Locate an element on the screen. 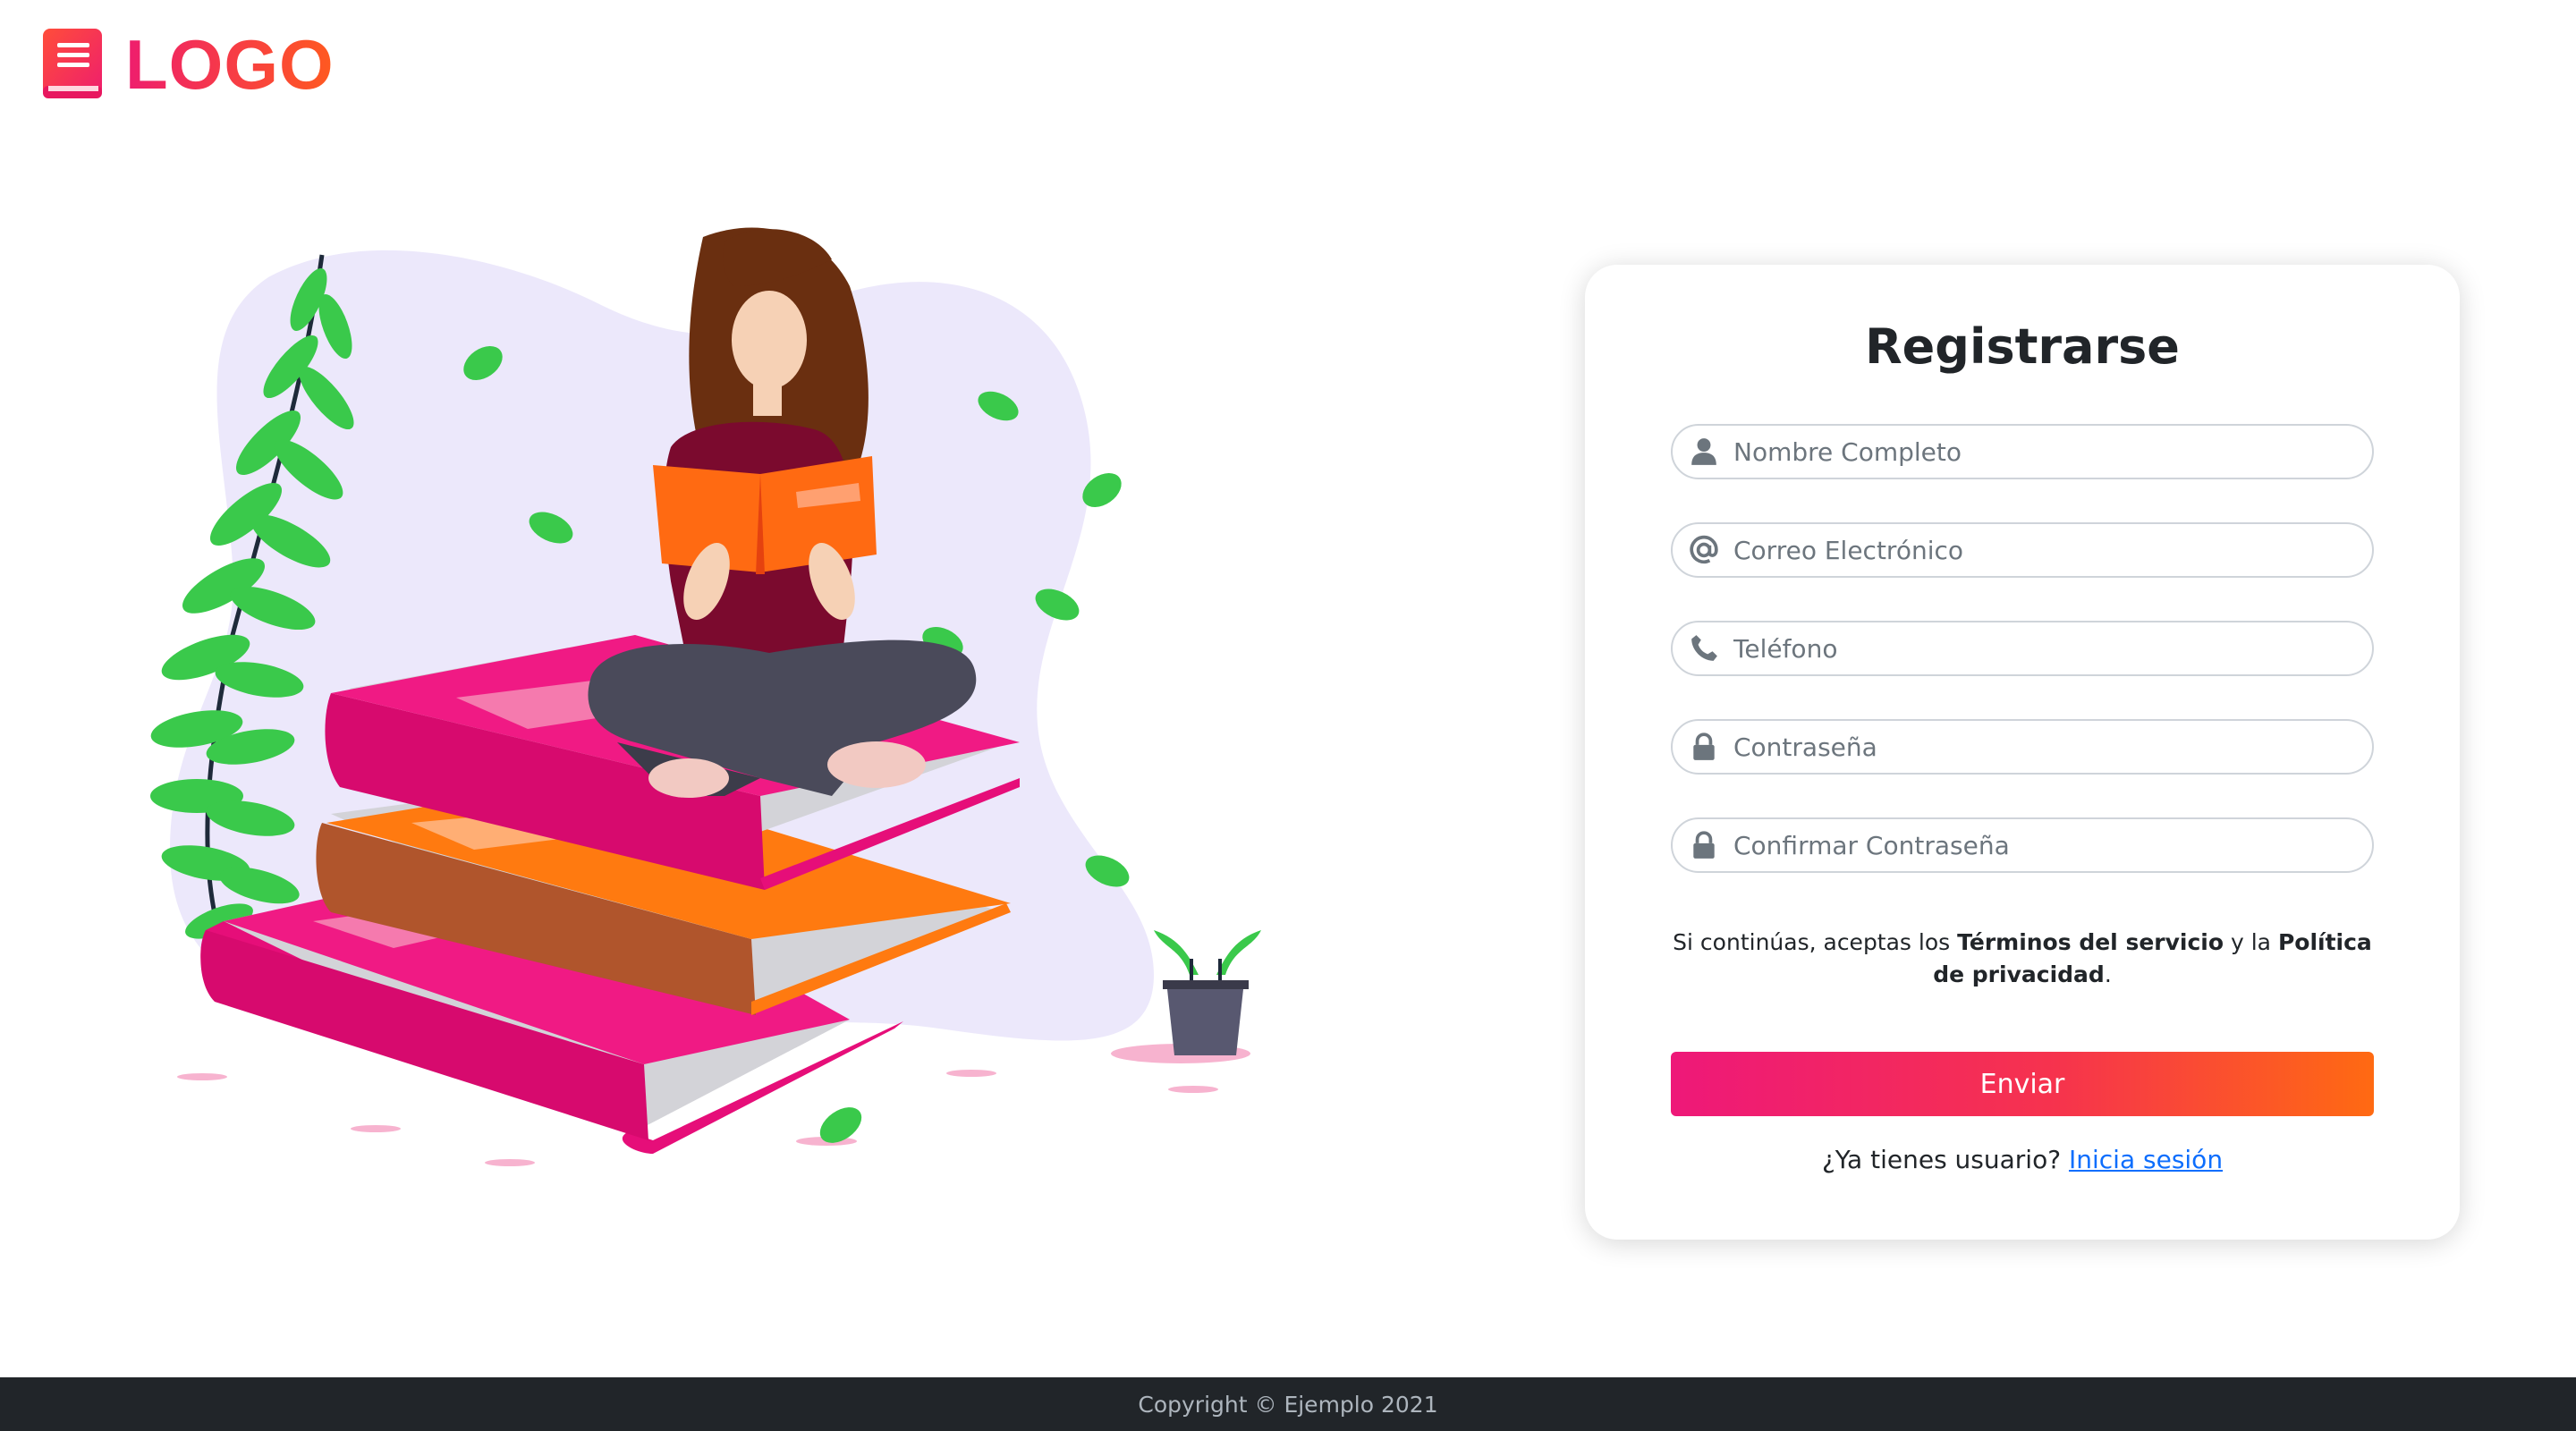 The width and height of the screenshot is (2576, 1431). confirm-password-input is located at coordinates (2052, 845).